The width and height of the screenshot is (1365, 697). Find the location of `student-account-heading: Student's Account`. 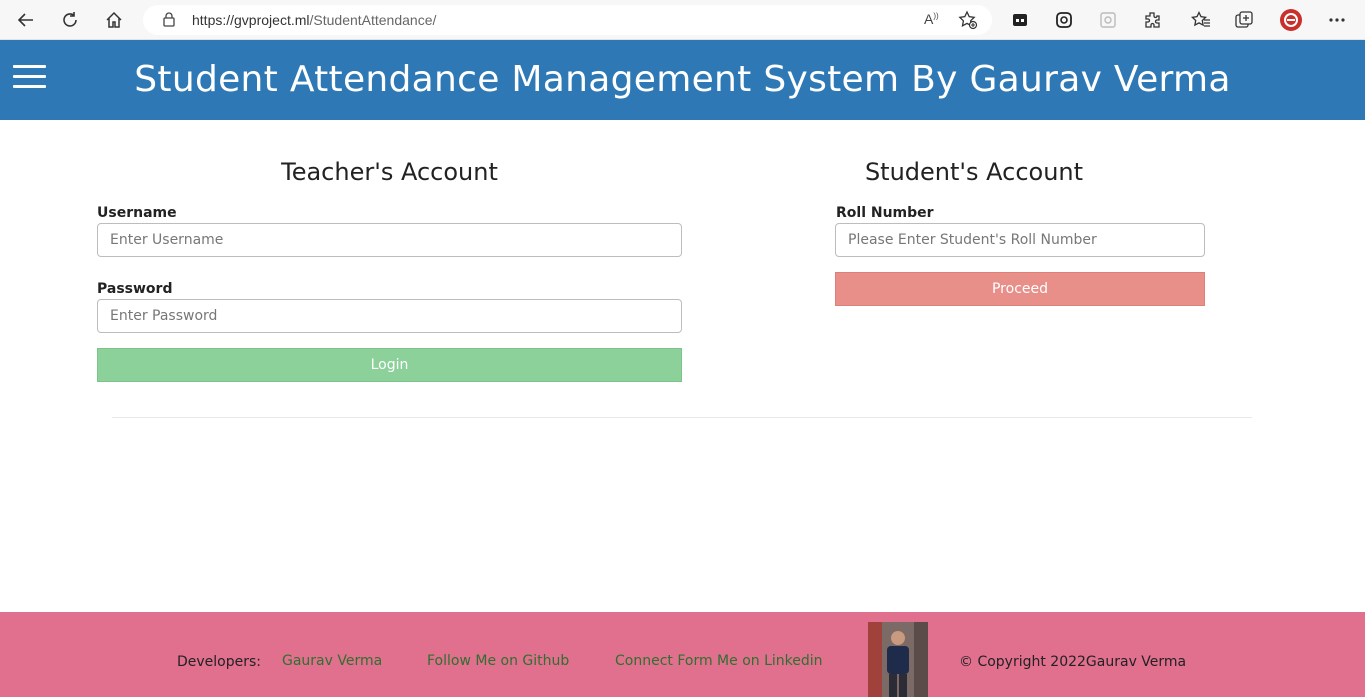

student-account-heading: Student's Account is located at coordinates (974, 172).